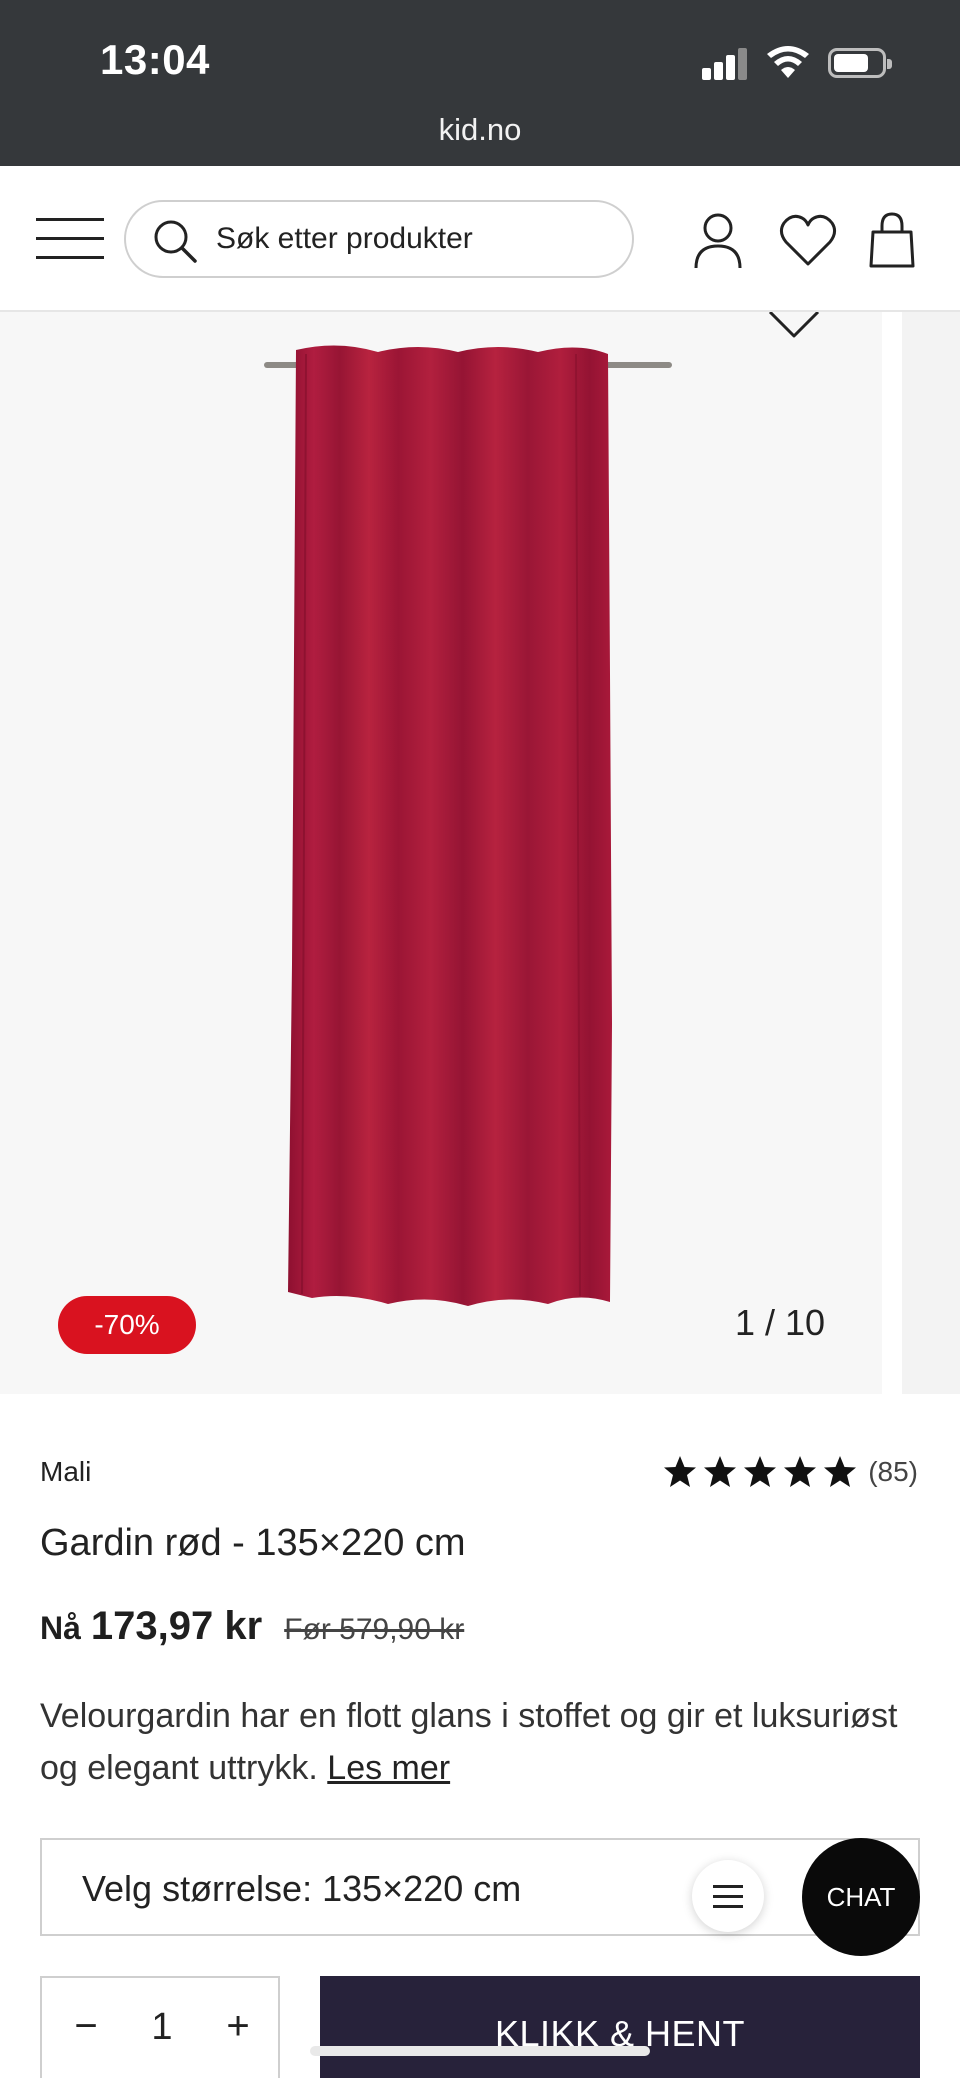  I want to click on quick-menu-button, so click(728, 1896).